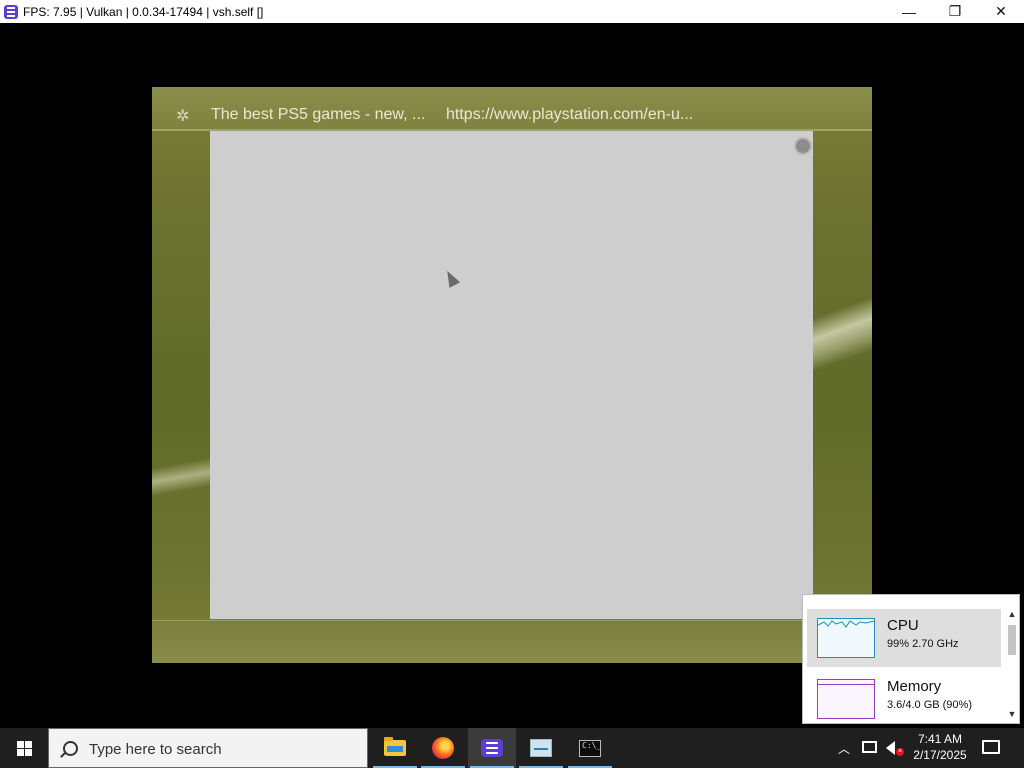  Describe the element at coordinates (903, 625) in the screenshot. I see `cpu-label: CPU` at that location.